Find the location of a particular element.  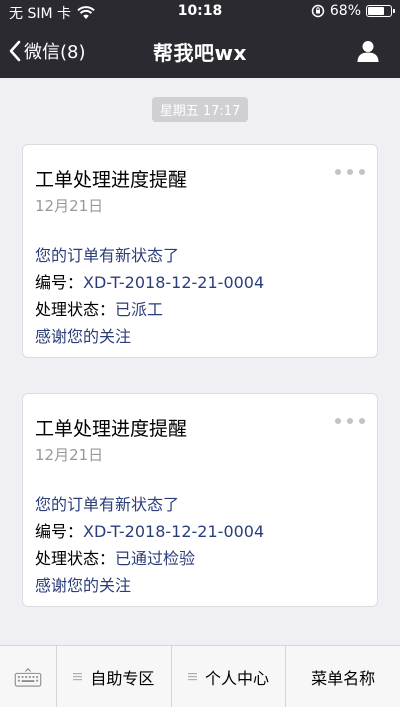

status-row: 处理状态：已派工 is located at coordinates (99, 308).